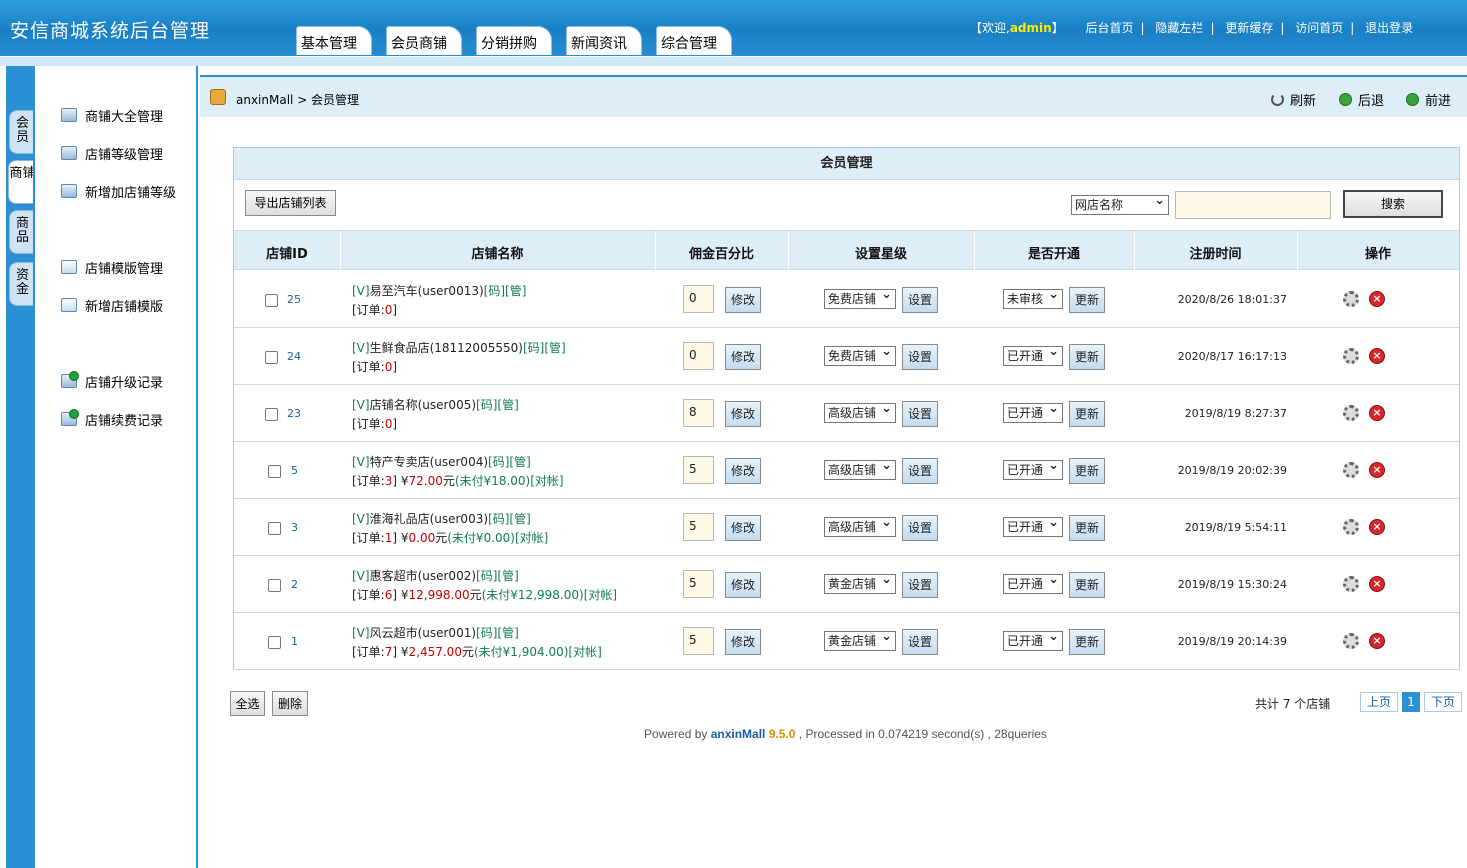 The height and width of the screenshot is (868, 1467). I want to click on delete-button: 删除, so click(290, 703).